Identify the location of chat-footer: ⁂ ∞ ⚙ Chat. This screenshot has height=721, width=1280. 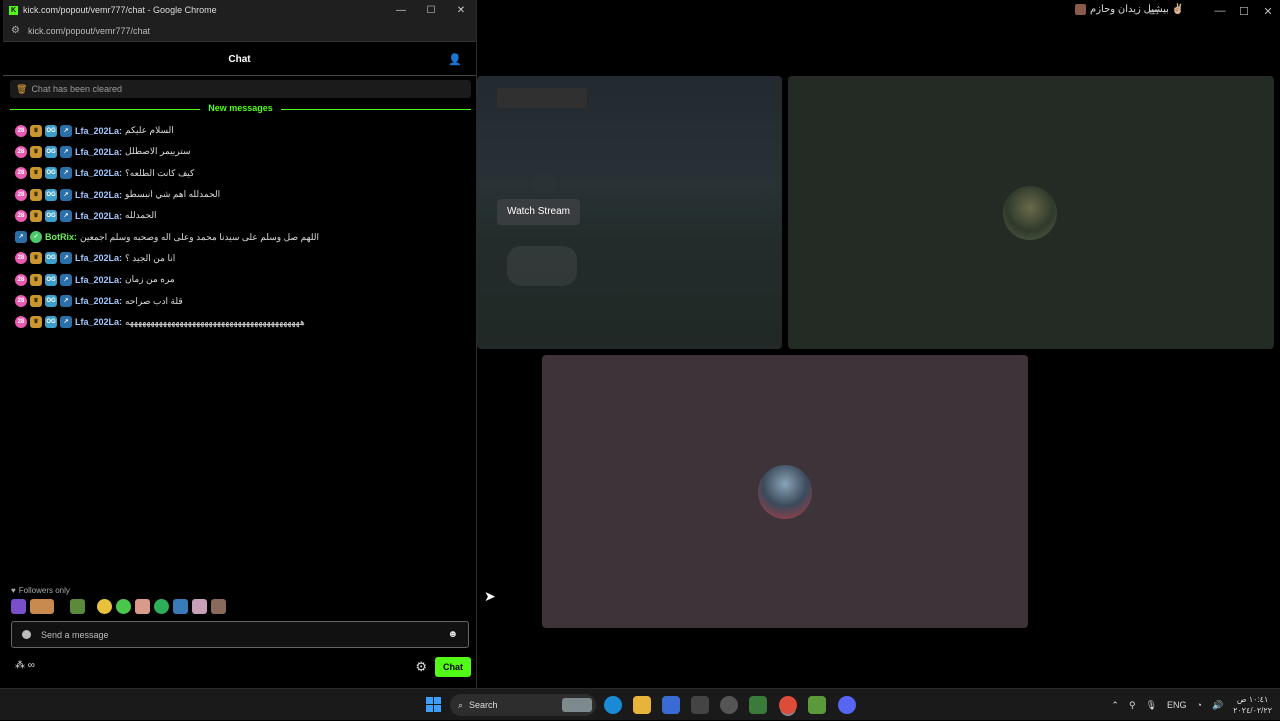
(243, 667).